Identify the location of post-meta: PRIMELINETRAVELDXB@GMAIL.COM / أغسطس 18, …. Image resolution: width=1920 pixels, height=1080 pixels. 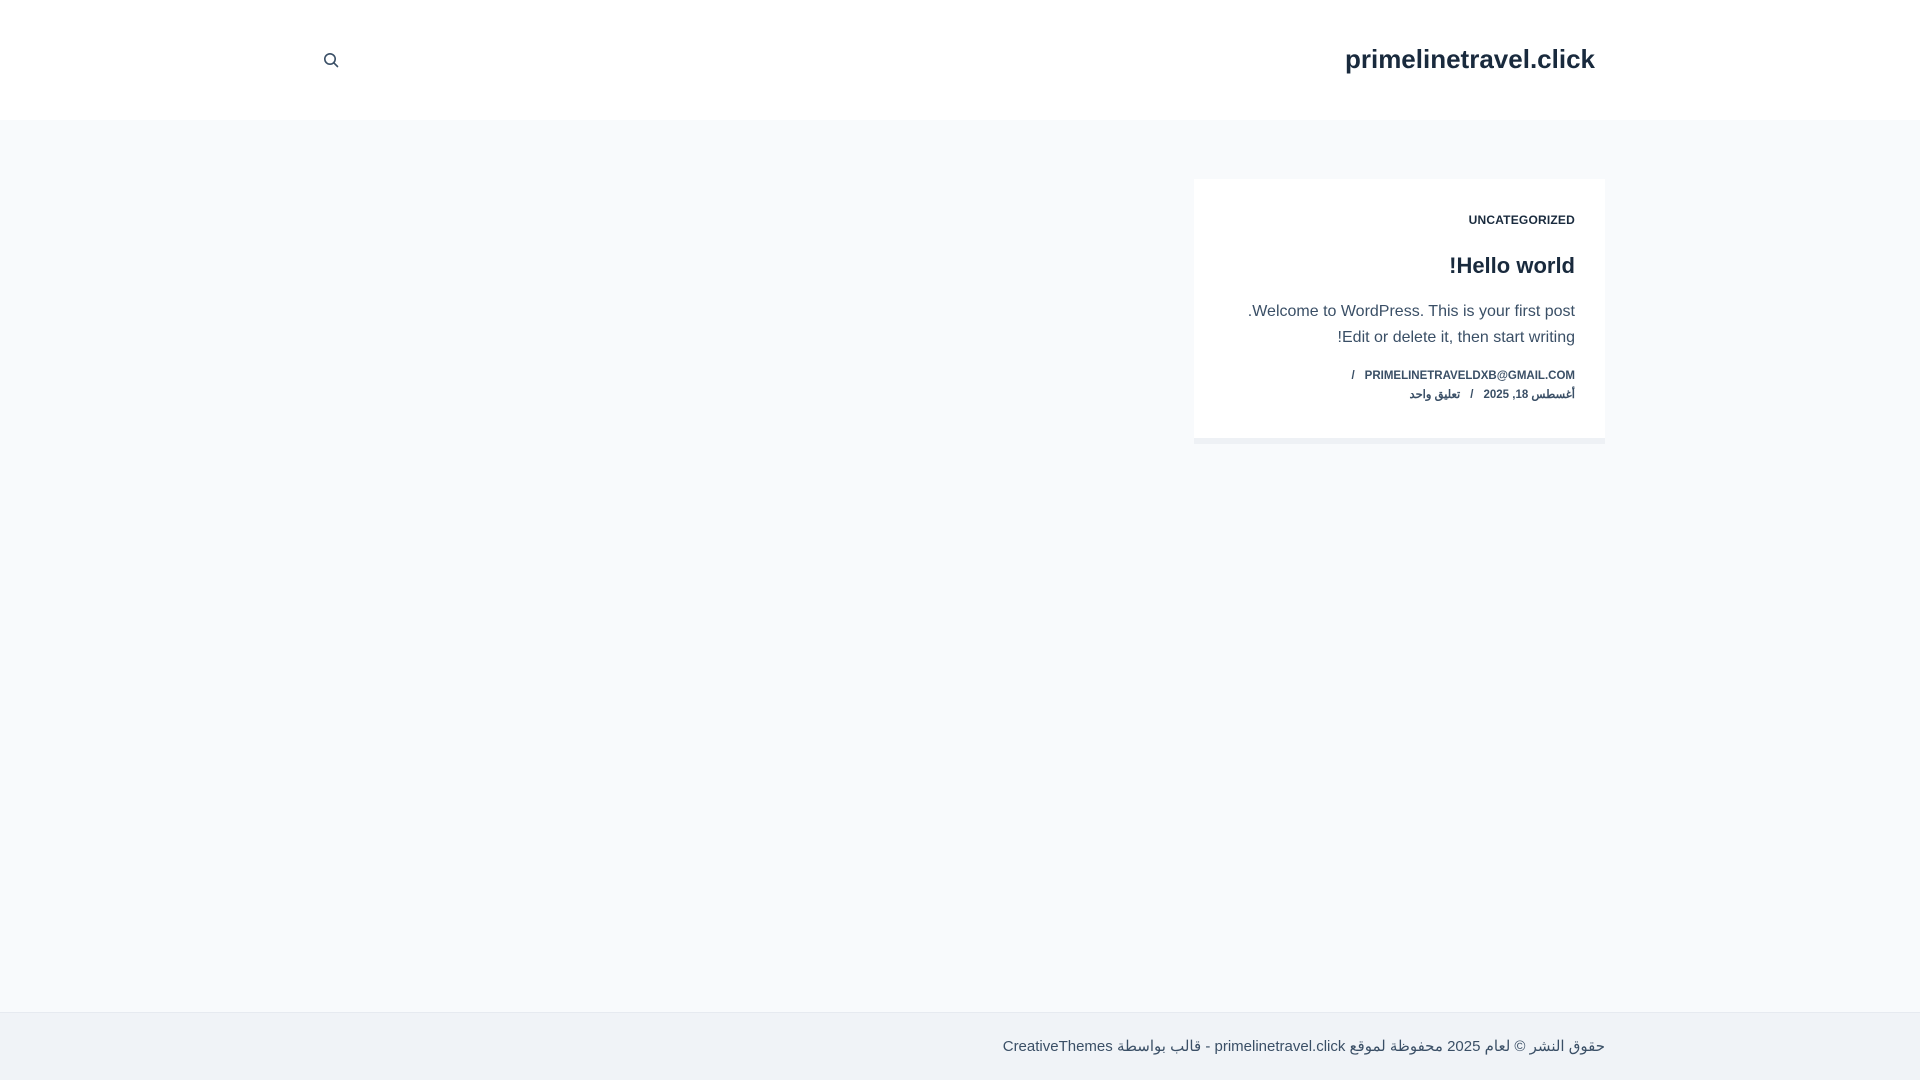
(1399, 386).